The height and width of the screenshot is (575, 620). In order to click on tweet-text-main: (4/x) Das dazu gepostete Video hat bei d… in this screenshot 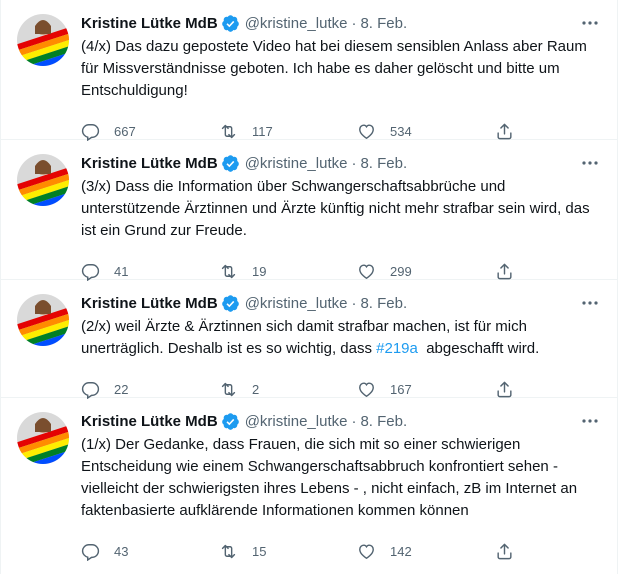, I will do `click(334, 68)`.